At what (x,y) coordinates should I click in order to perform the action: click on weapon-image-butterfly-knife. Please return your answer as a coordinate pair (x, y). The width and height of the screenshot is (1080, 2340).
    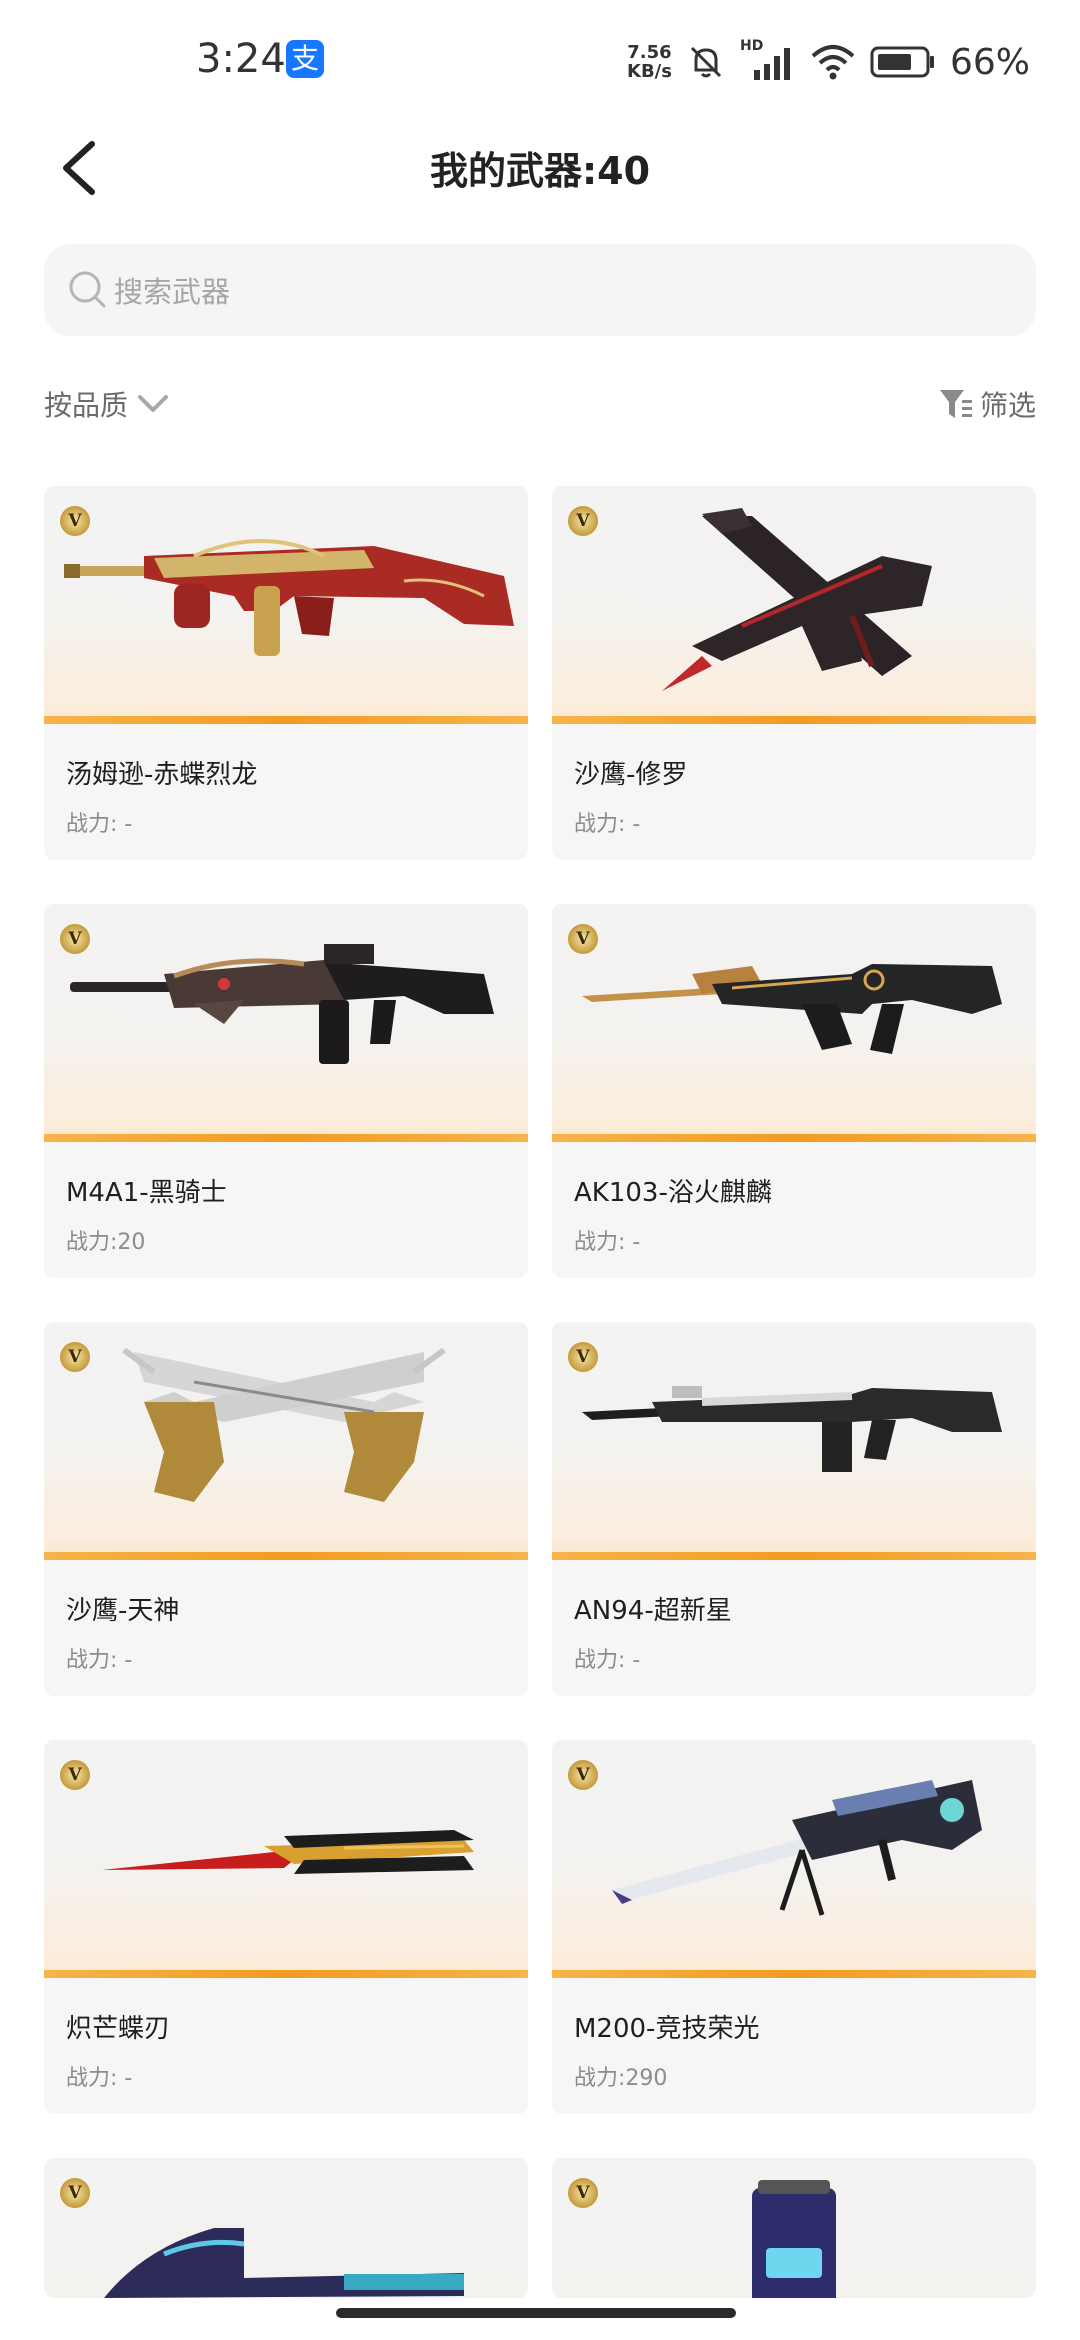
    Looking at the image, I should click on (288, 1852).